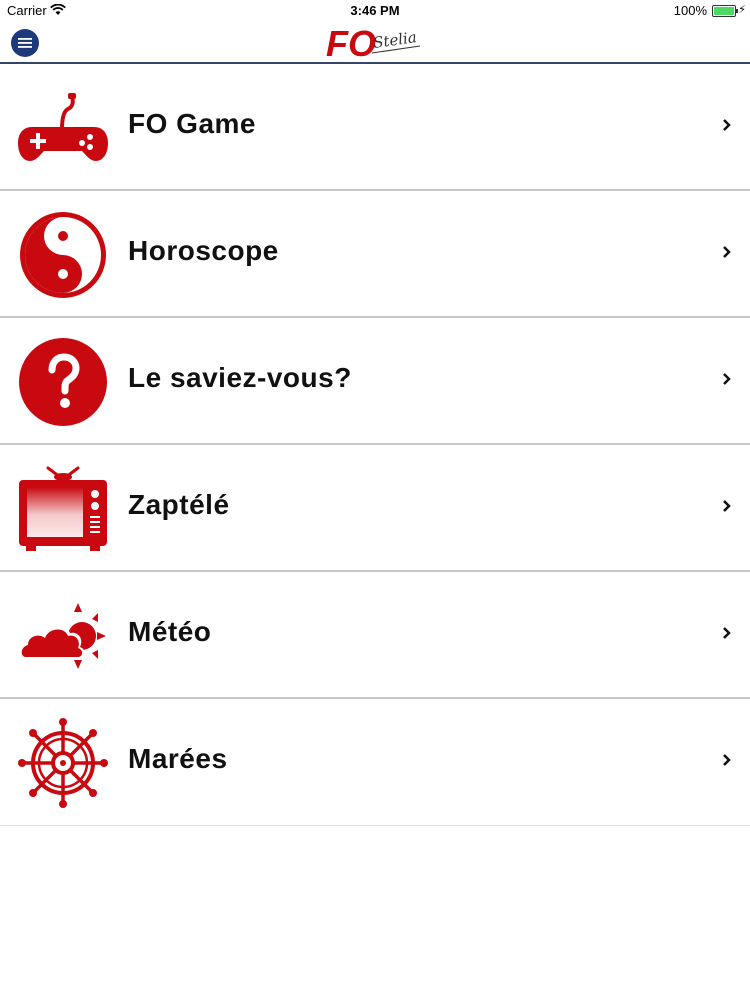  I want to click on status-bar: Carrier 3:46 PM 100% ⚡, so click(375, 11).